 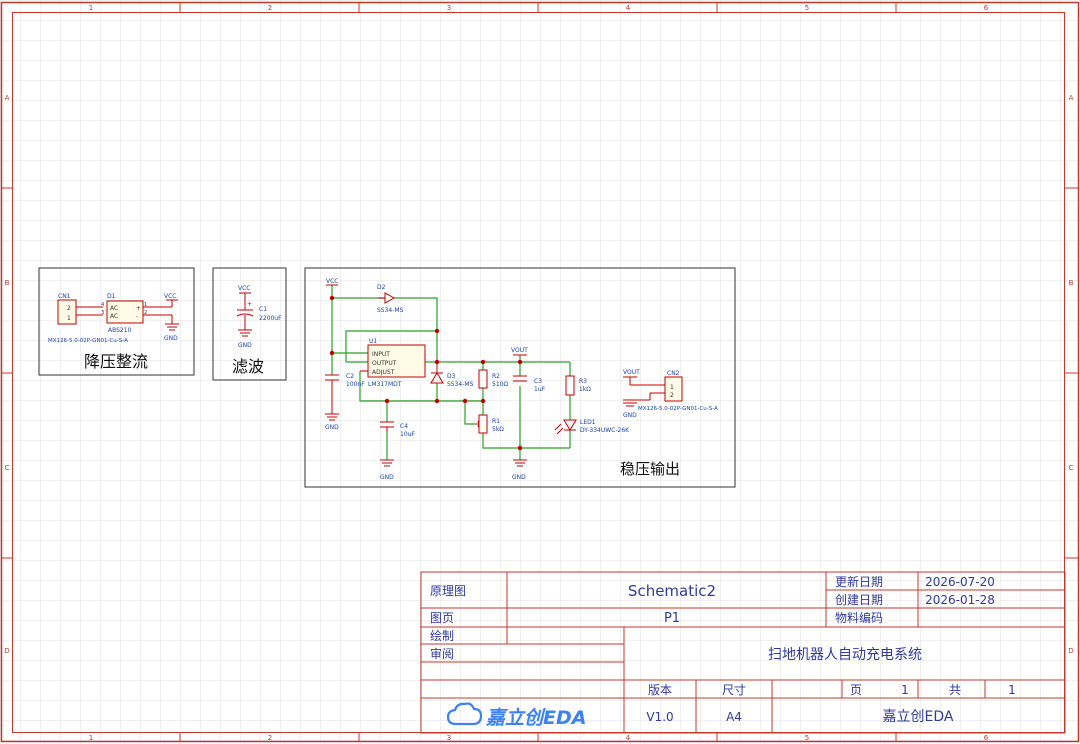 What do you see at coordinates (498, 429) in the screenshot?
I see `r1-value: 5kΩ` at bounding box center [498, 429].